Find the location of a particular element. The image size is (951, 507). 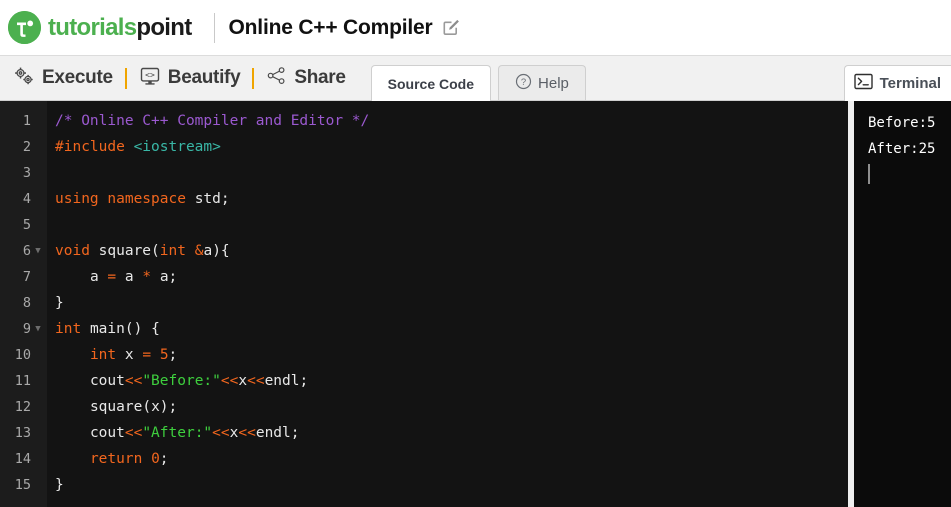

code-line: /* Online C++ Compiler and Editor */ is located at coordinates (212, 121).